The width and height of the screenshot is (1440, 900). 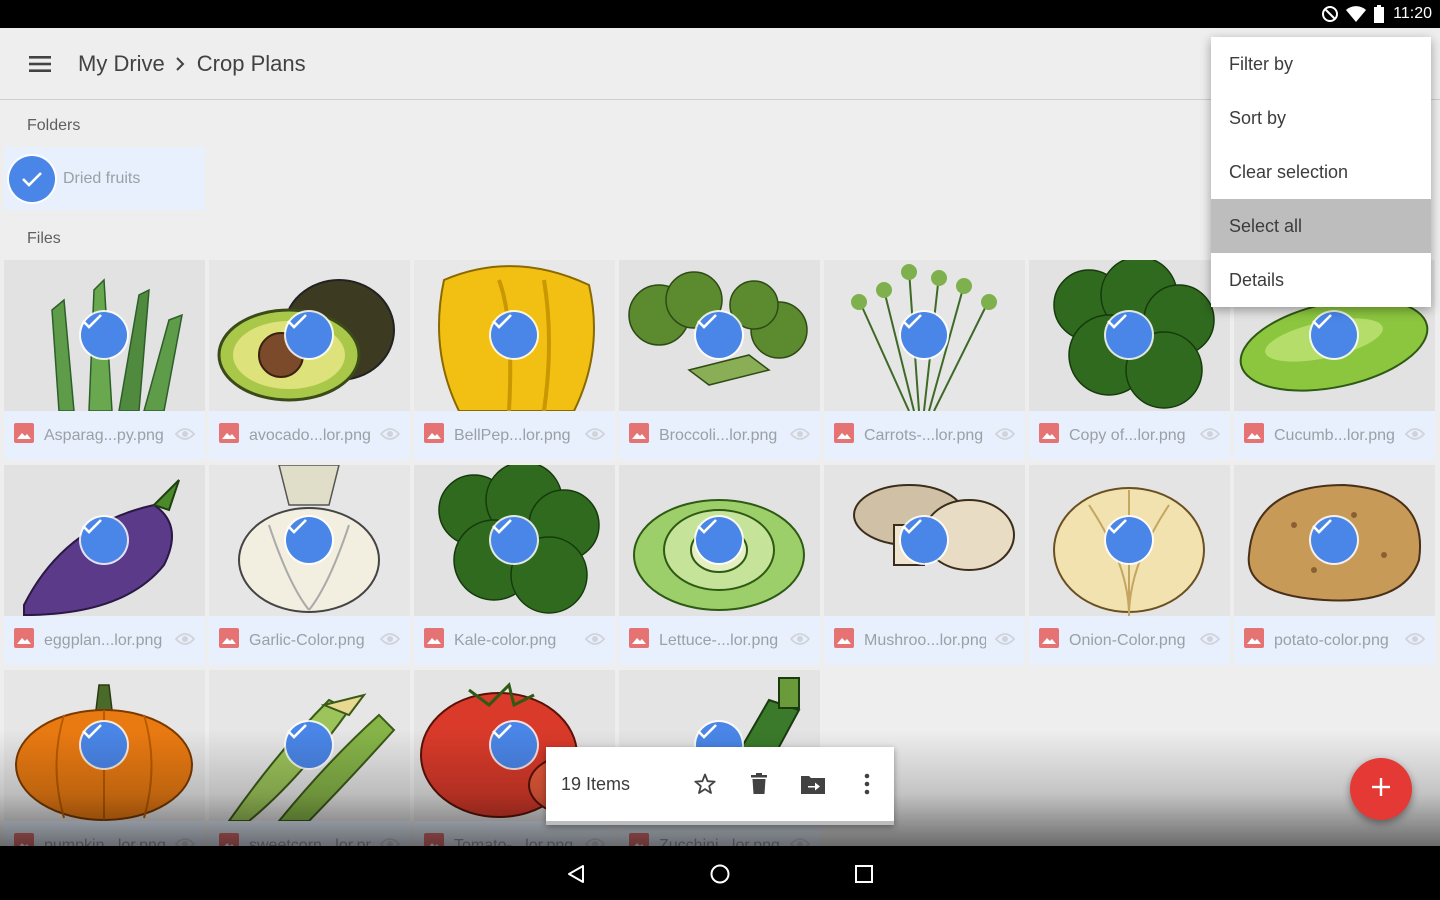 What do you see at coordinates (192, 64) in the screenshot?
I see `breadcrumb: My Drive Crop Plans` at bounding box center [192, 64].